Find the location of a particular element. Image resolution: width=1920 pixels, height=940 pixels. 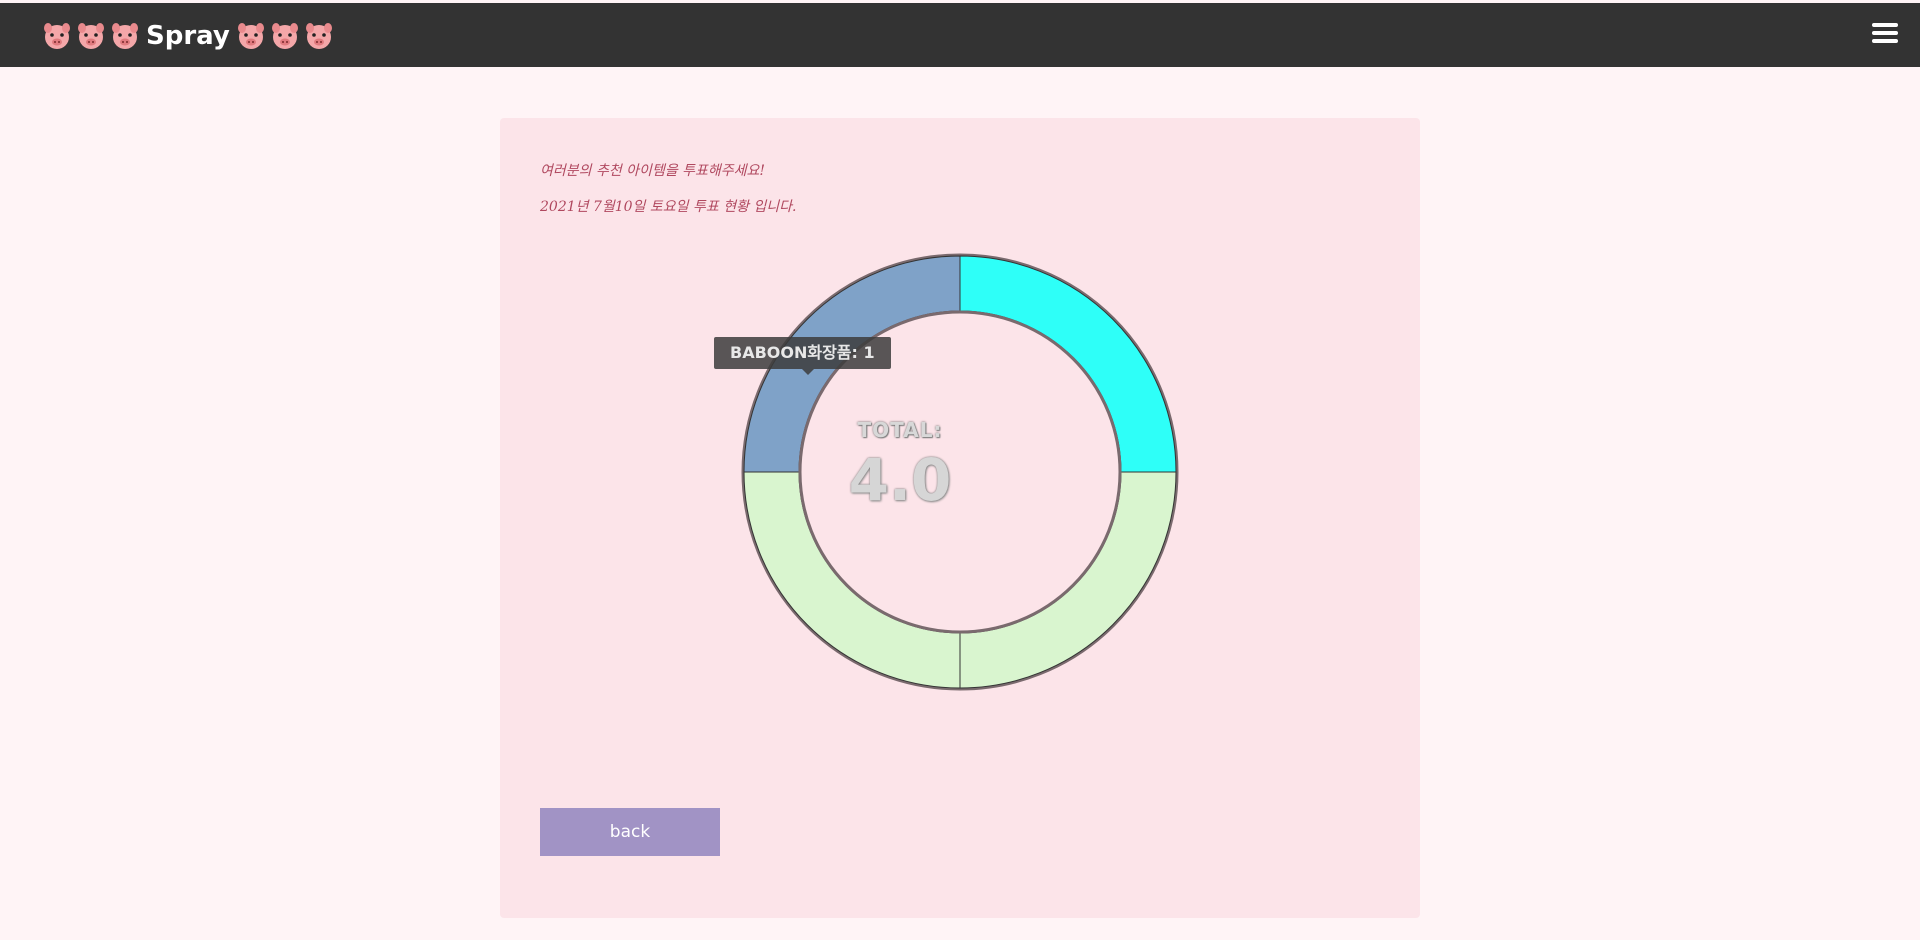

back-button: back is located at coordinates (630, 832).